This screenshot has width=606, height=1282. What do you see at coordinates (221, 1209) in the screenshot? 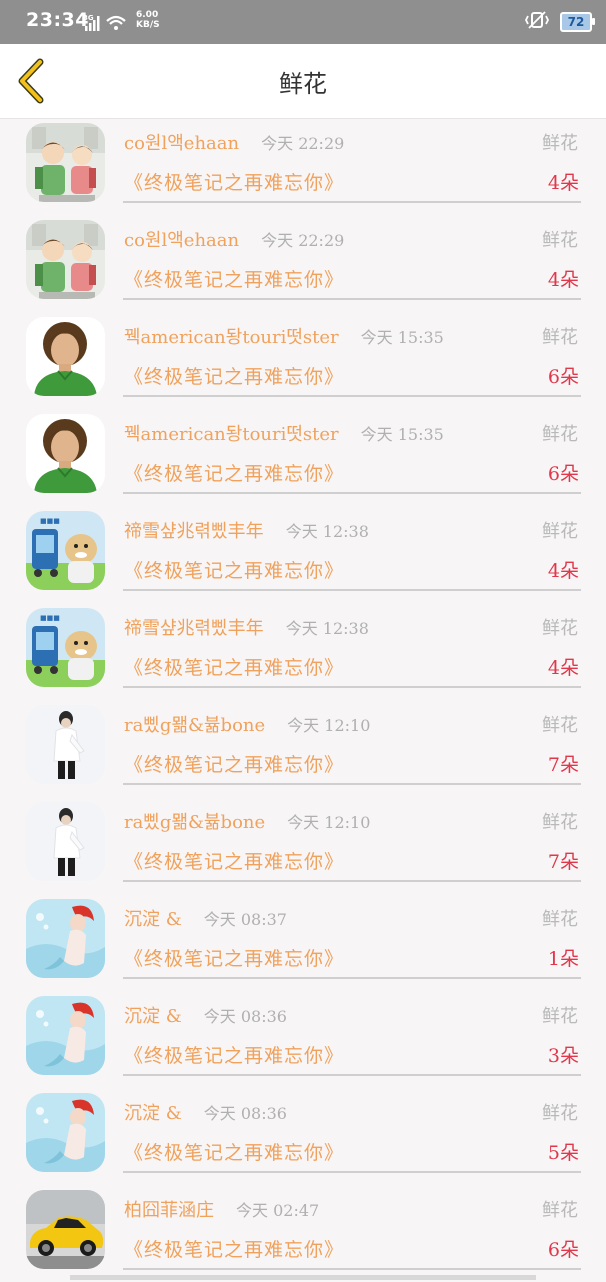
I see `sender-name: 柏囧菲涵庄 今天 02:47` at bounding box center [221, 1209].